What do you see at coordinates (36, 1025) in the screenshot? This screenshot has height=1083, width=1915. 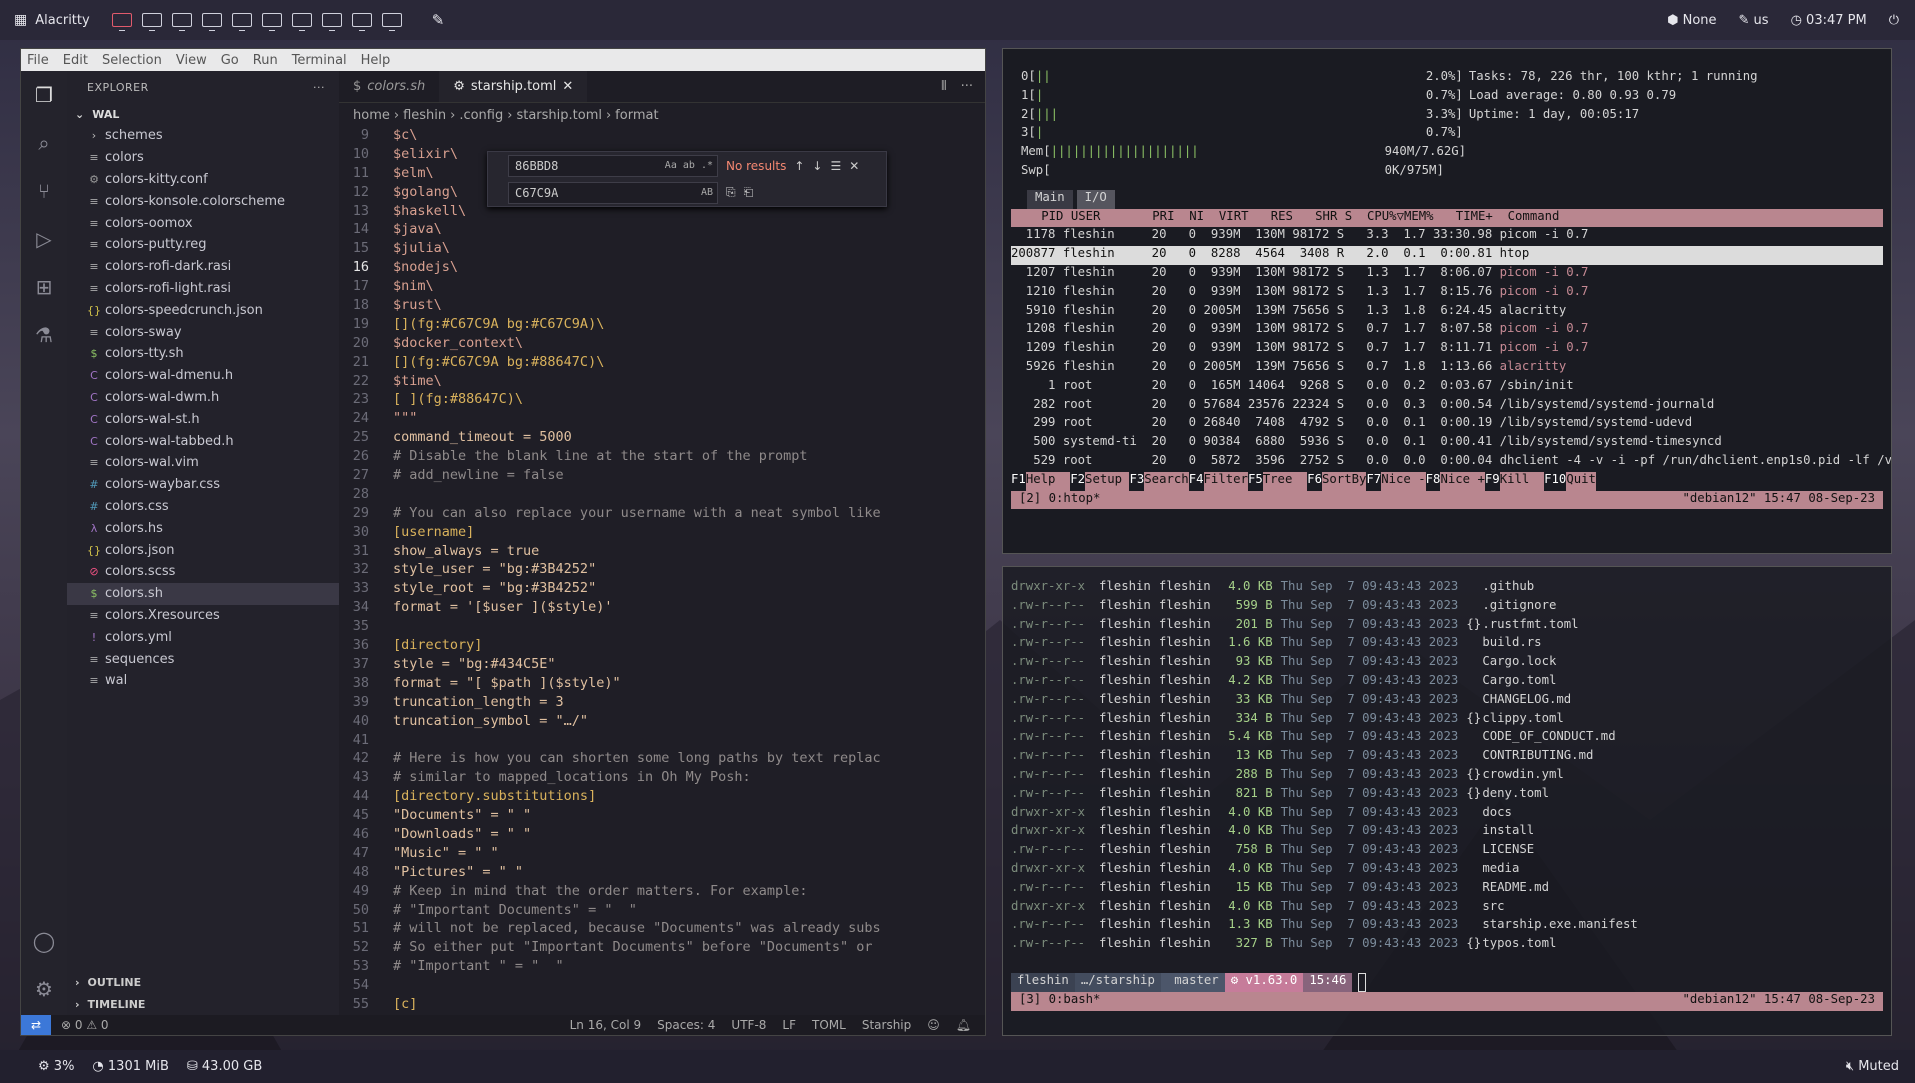 I see `remote-icon: ⇄` at bounding box center [36, 1025].